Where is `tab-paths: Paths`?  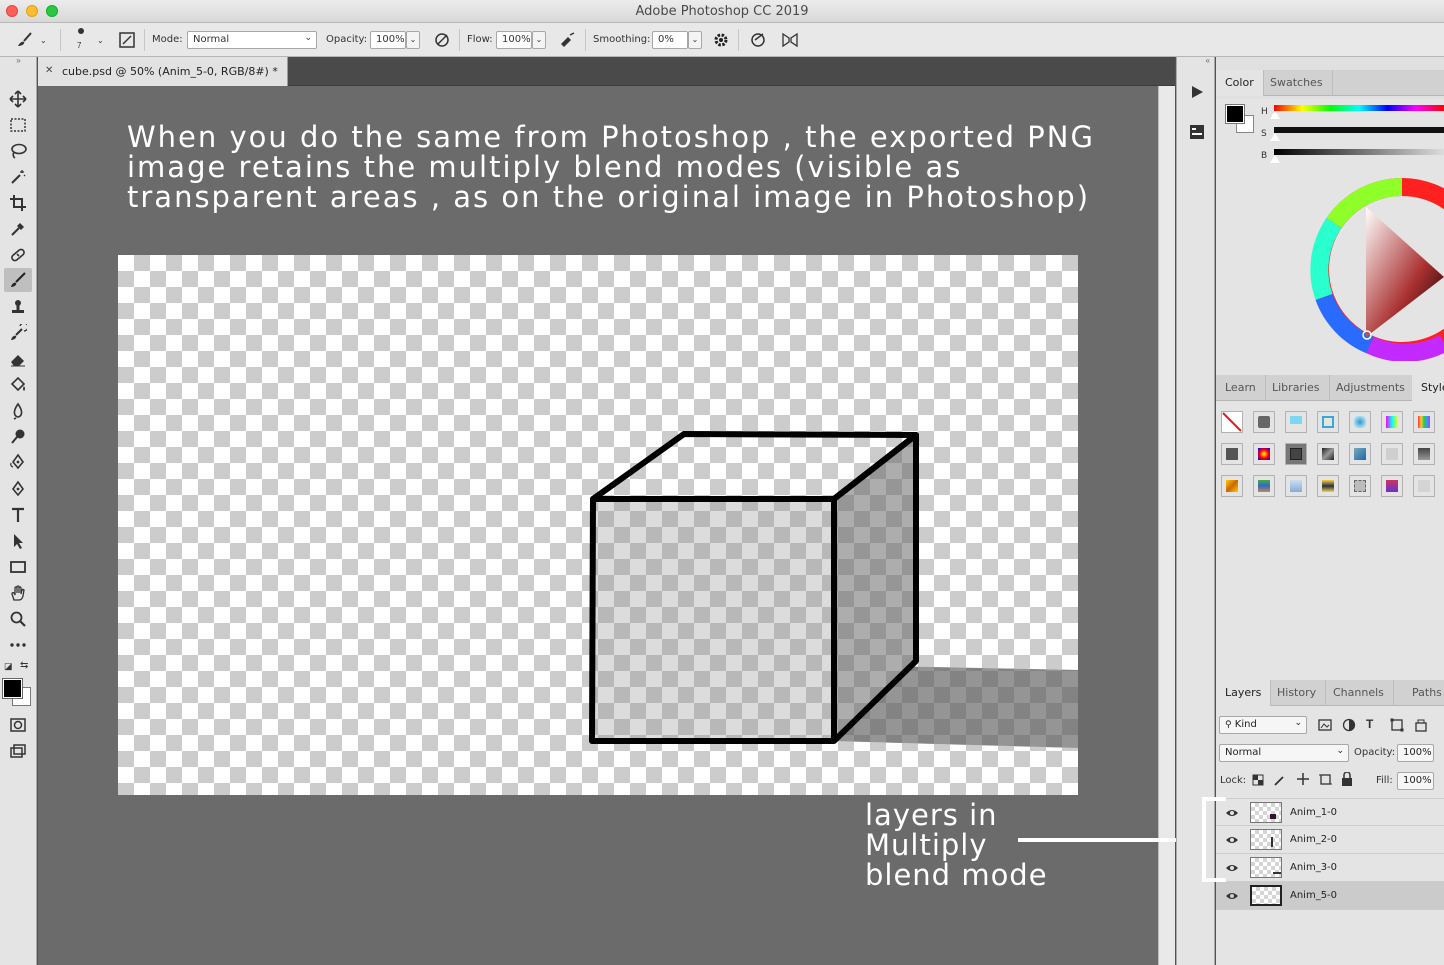 tab-paths: Paths is located at coordinates (1423, 693).